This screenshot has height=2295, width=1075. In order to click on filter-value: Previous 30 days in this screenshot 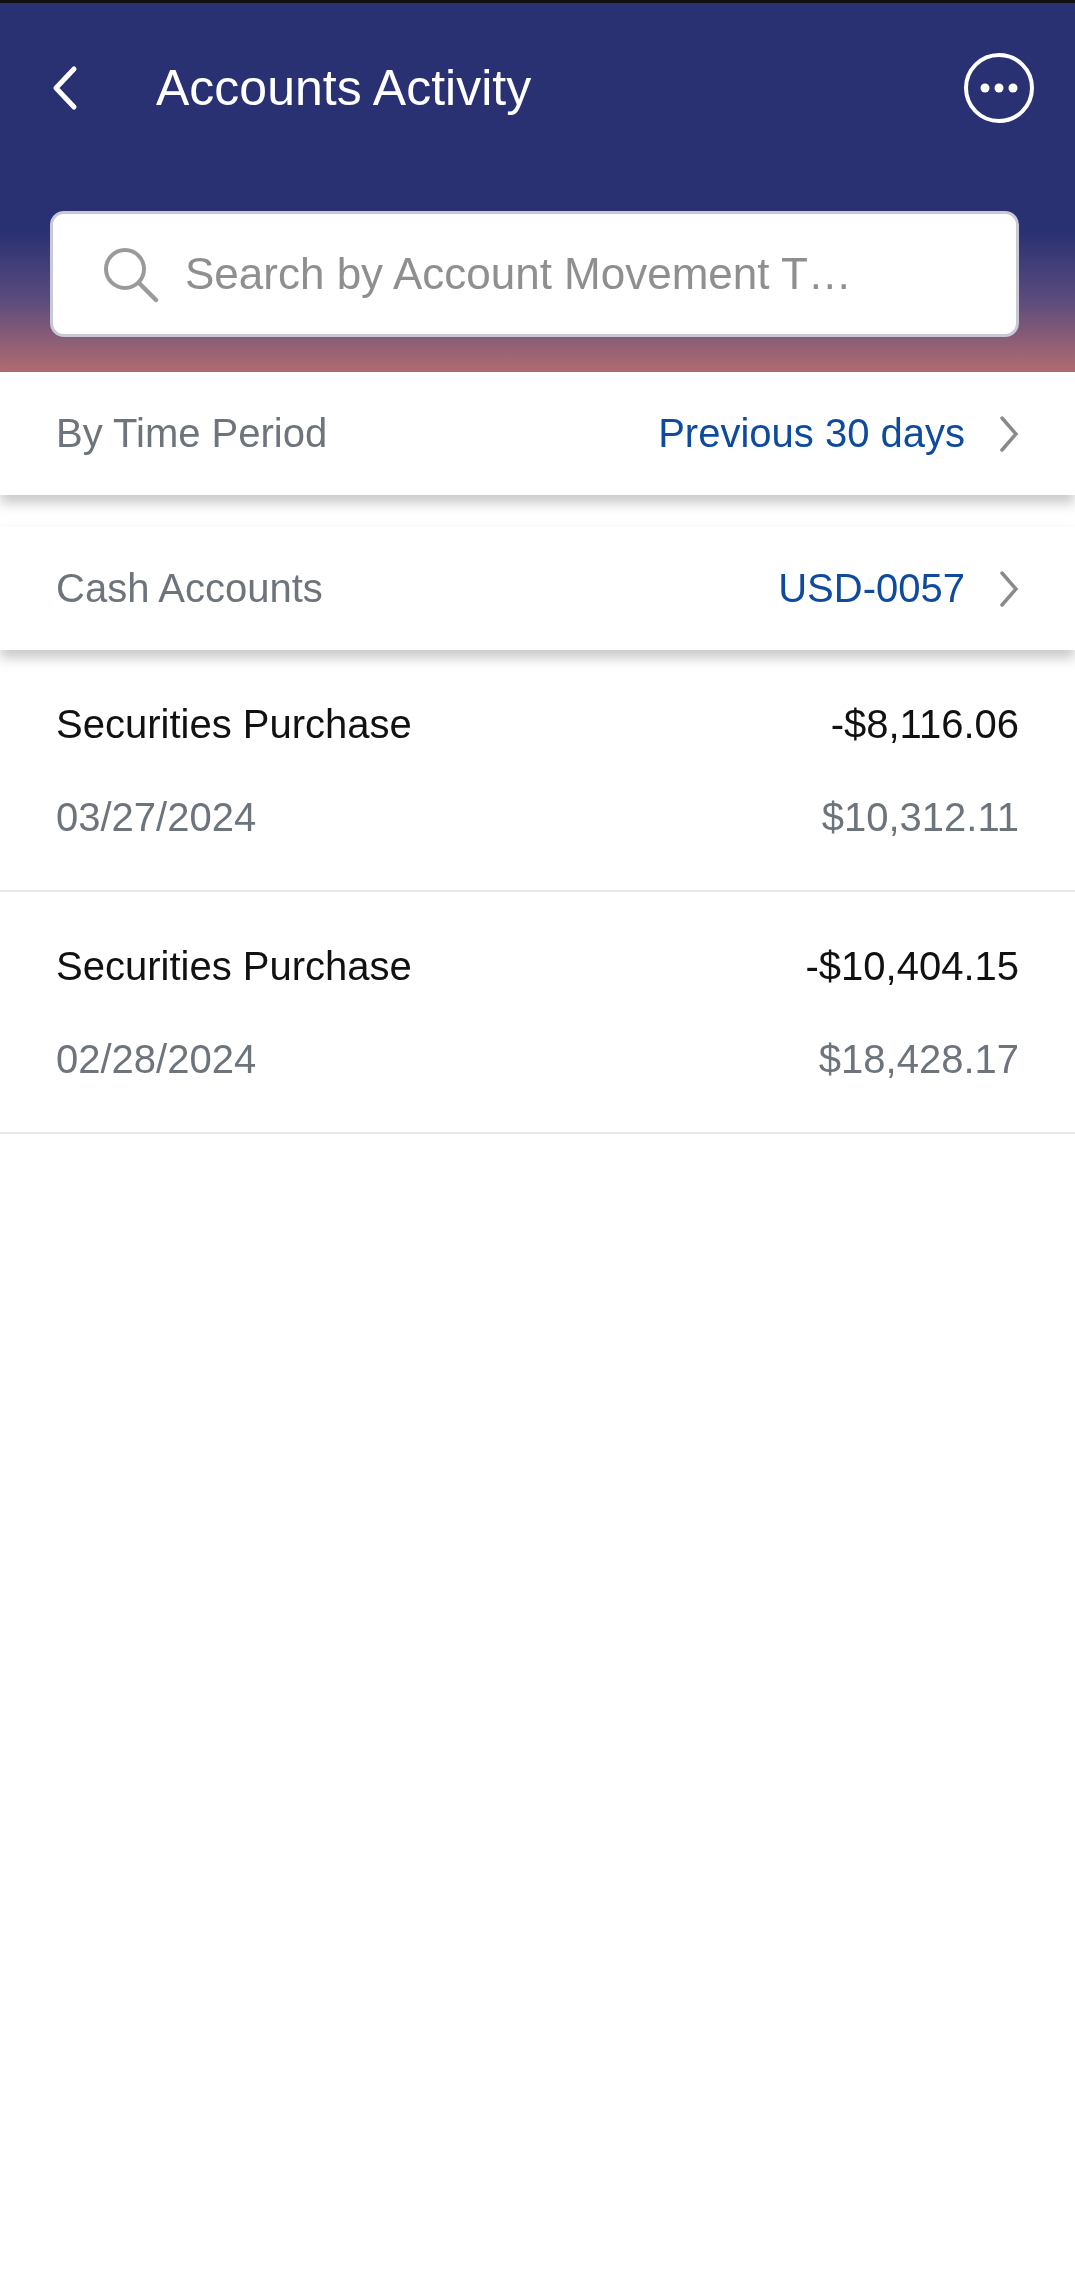, I will do `click(811, 433)`.